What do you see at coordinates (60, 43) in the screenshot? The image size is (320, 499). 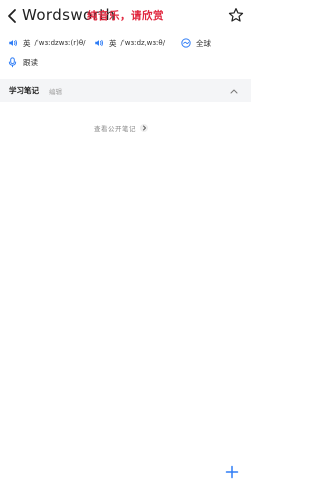 I see `pronunciation-uk-phonetic: /ˈwɜːdzwɜː(r)θ/` at bounding box center [60, 43].